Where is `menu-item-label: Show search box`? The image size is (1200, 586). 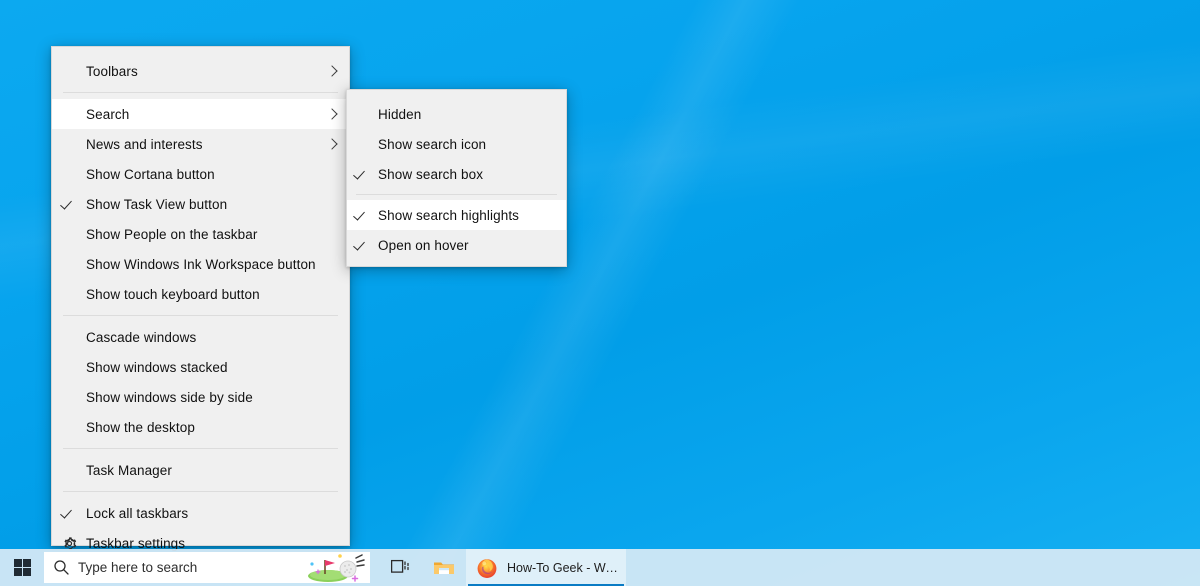
menu-item-label: Show search box is located at coordinates (431, 174).